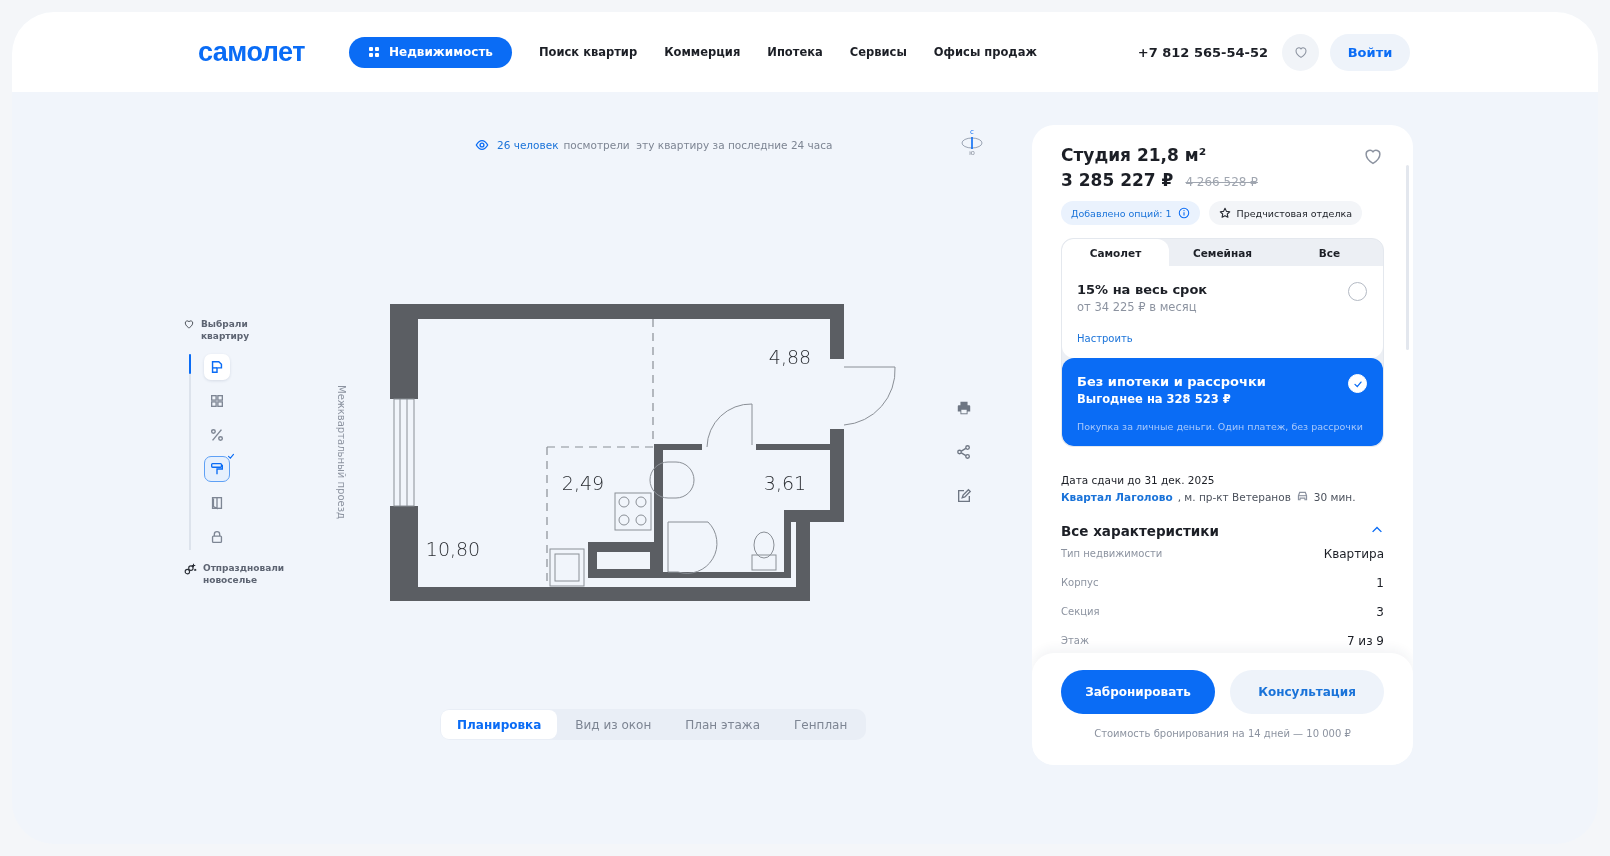 Image resolution: width=1610 pixels, height=856 pixels. What do you see at coordinates (878, 52) in the screenshot?
I see `nav-link: Сервисы` at bounding box center [878, 52].